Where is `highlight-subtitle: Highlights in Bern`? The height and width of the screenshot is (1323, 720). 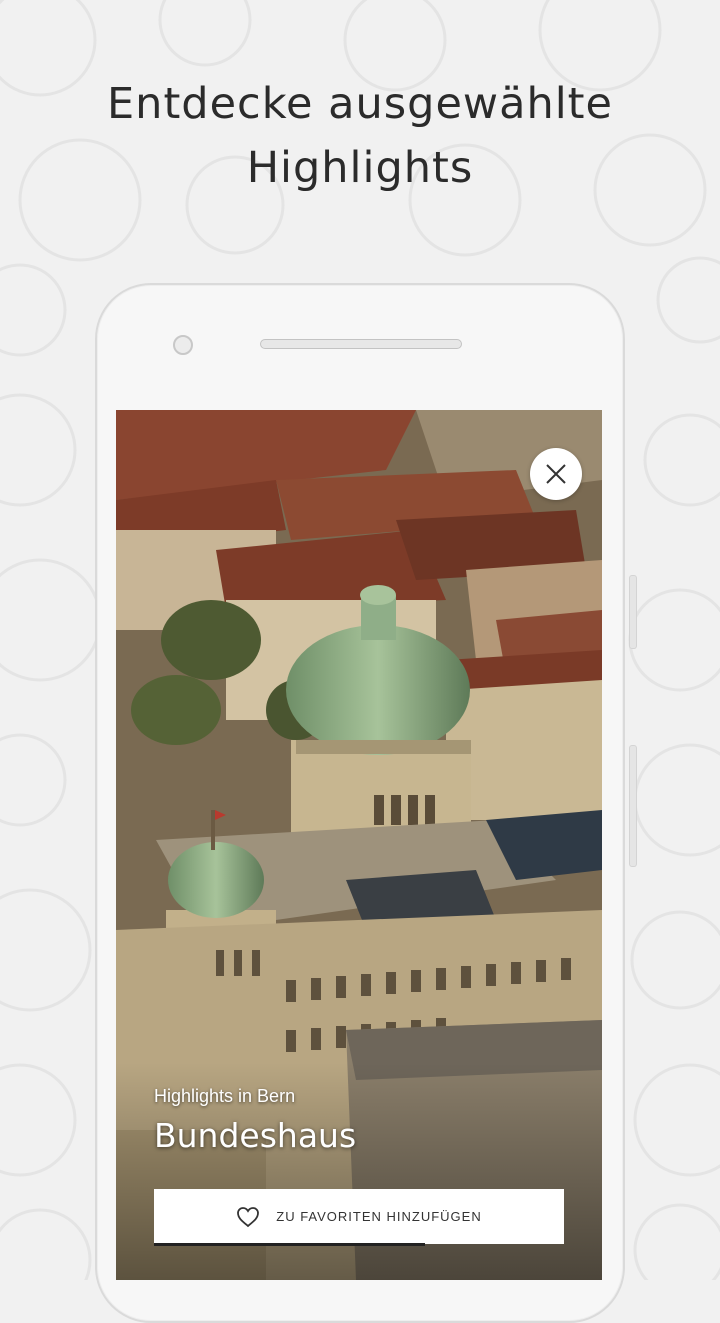 highlight-subtitle: Highlights in Bern is located at coordinates (225, 1096).